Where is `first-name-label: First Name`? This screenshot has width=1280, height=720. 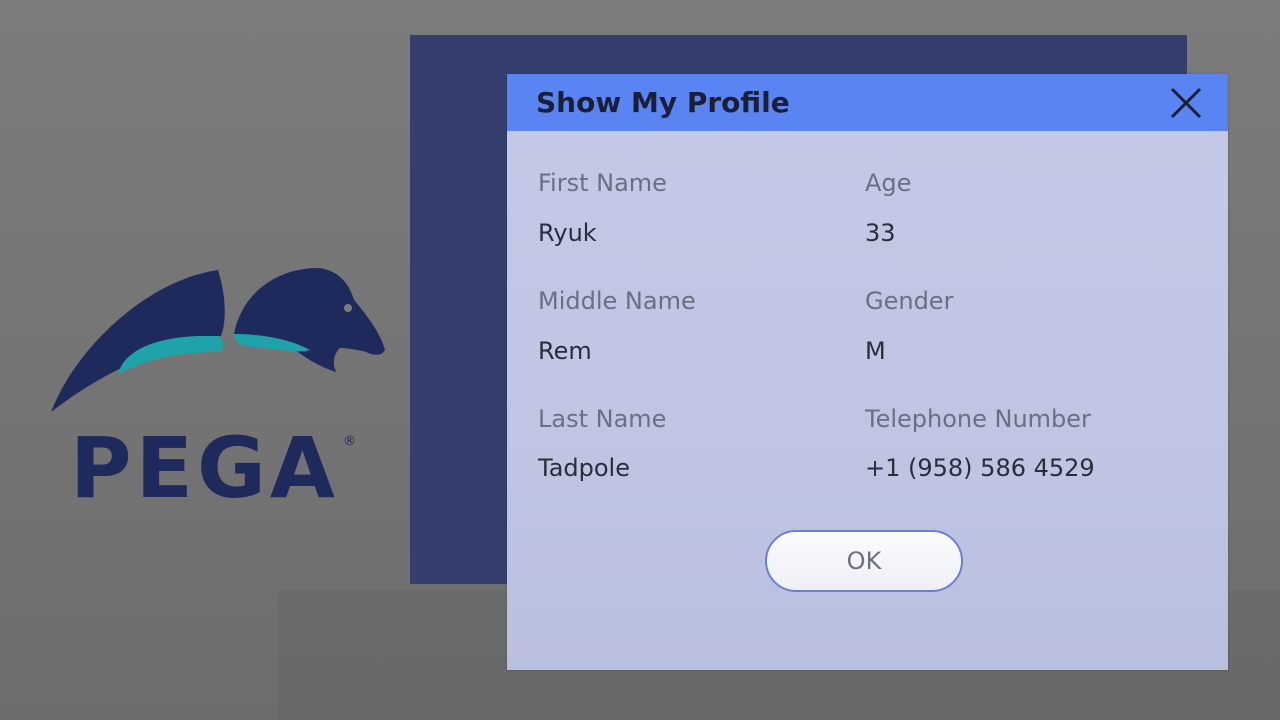
first-name-label: First Name is located at coordinates (602, 183).